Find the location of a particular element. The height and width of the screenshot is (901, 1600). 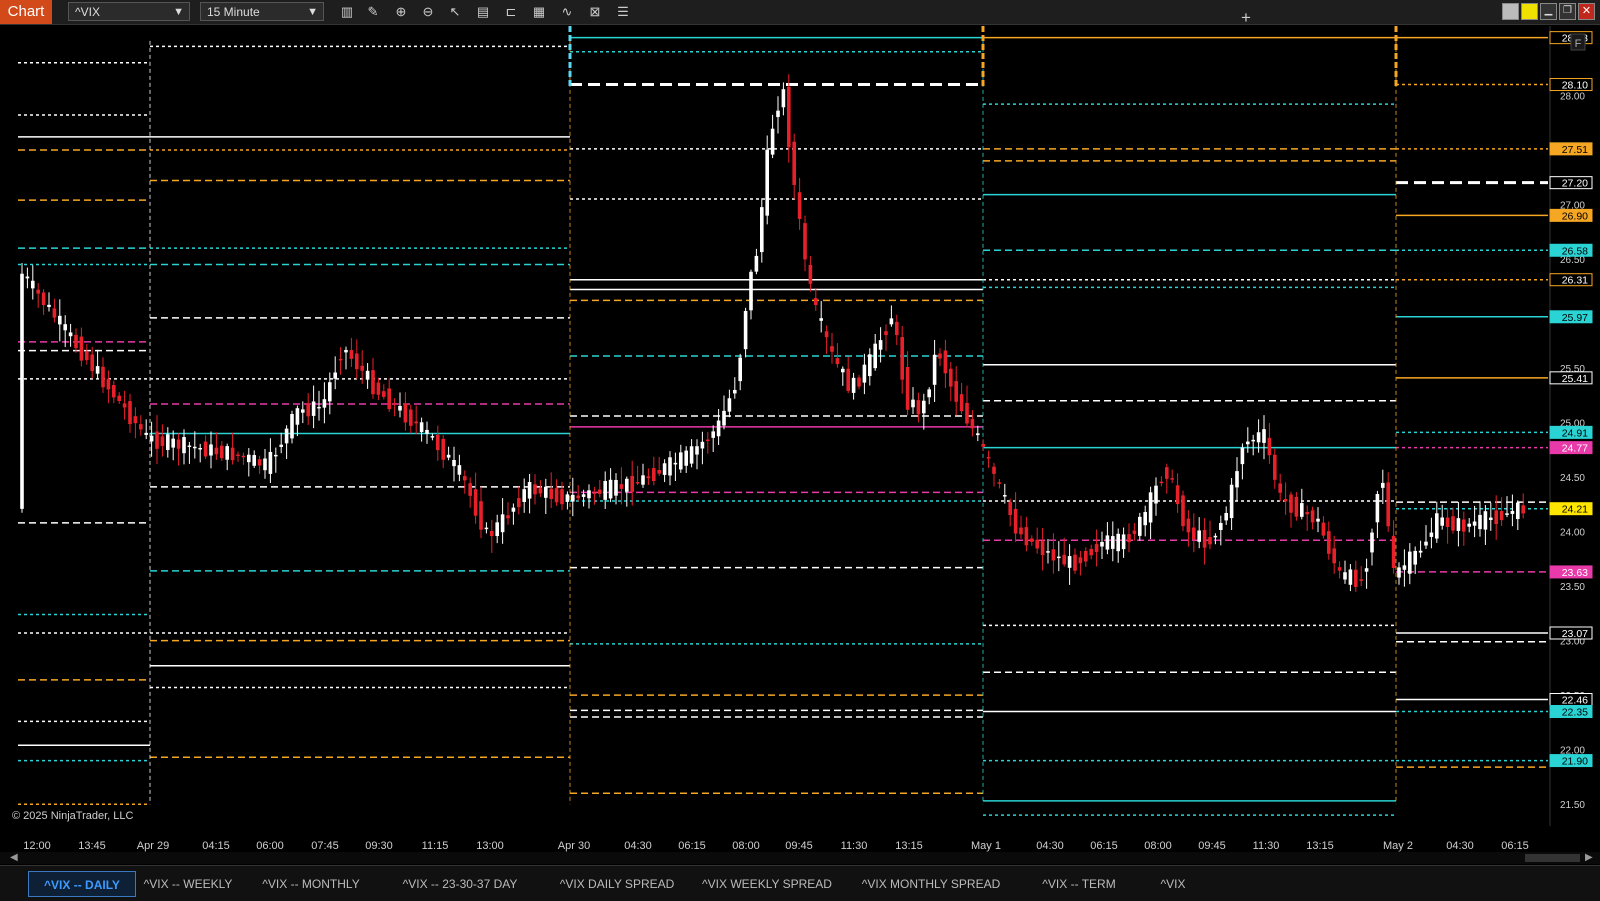

chart-tab: ^VIX -- DAILY is located at coordinates (82, 884).